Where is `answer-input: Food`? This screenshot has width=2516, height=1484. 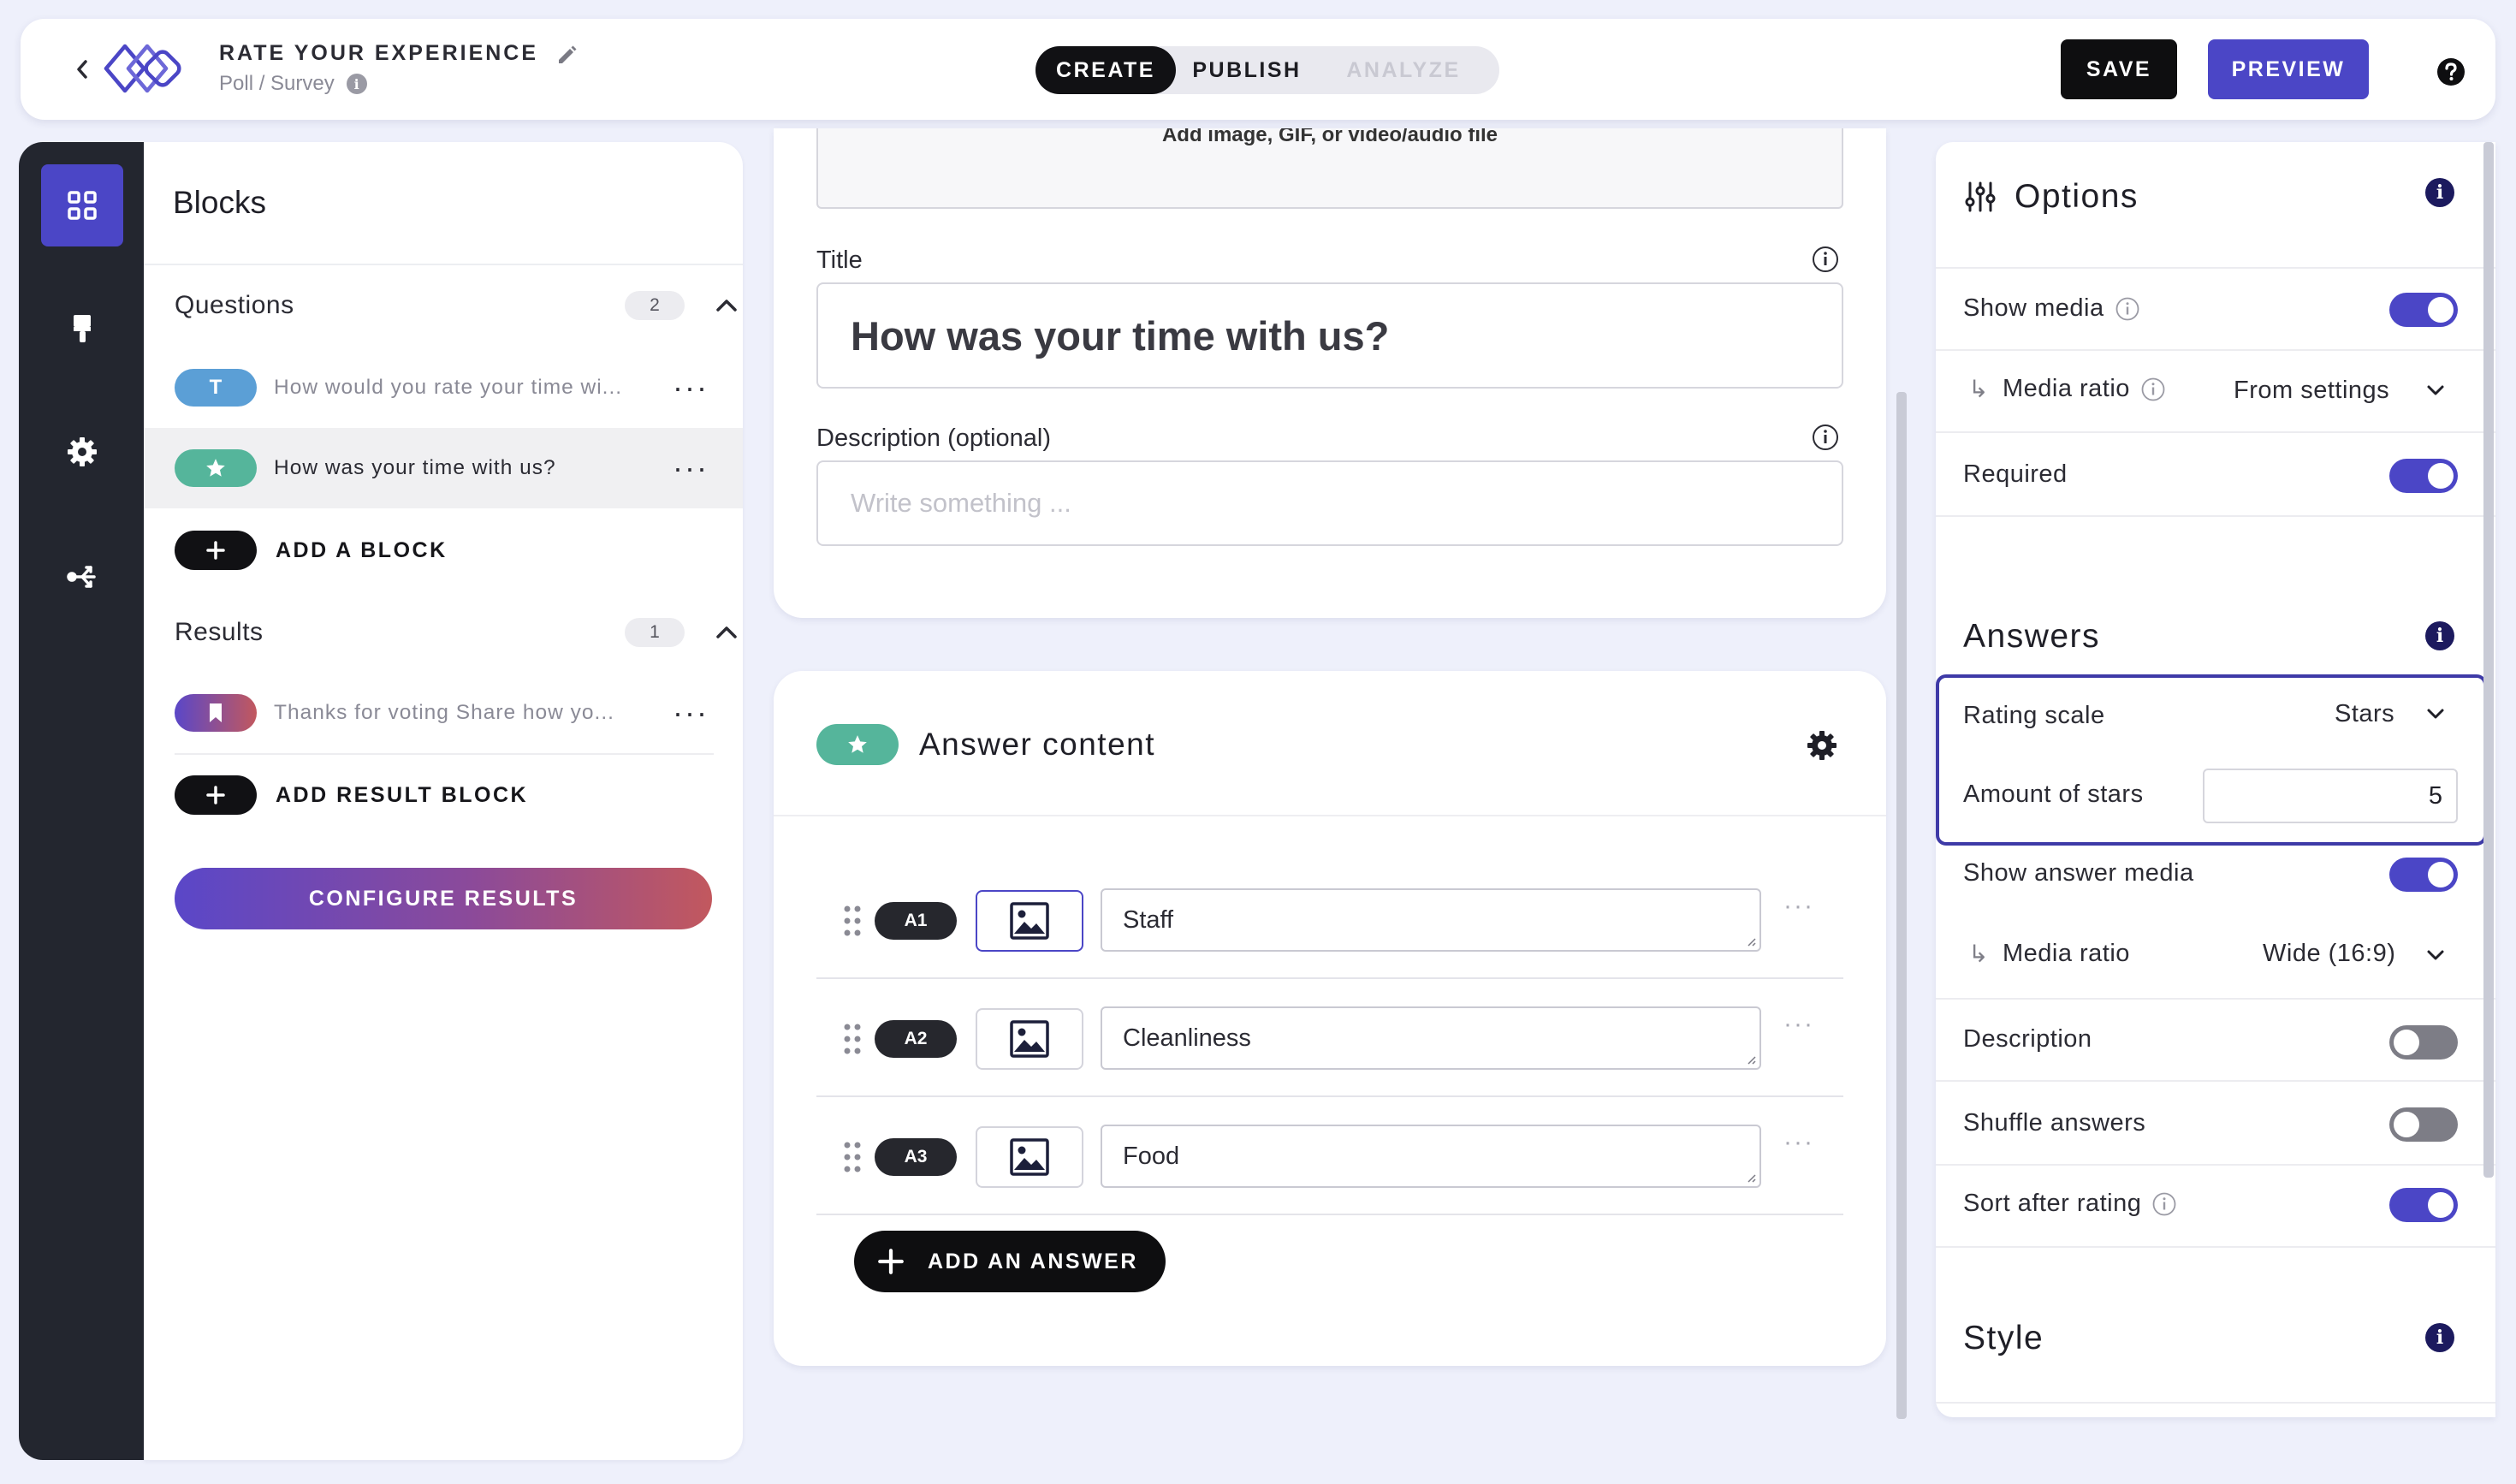
answer-input: Food is located at coordinates (1431, 1157).